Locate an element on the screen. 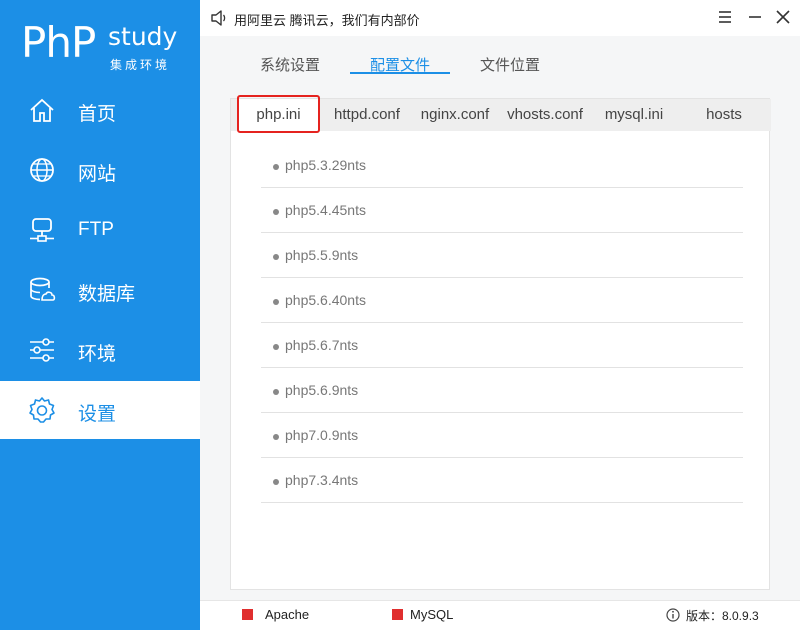 The height and width of the screenshot is (630, 800). sidebar-item-environment: 环境 is located at coordinates (100, 350).